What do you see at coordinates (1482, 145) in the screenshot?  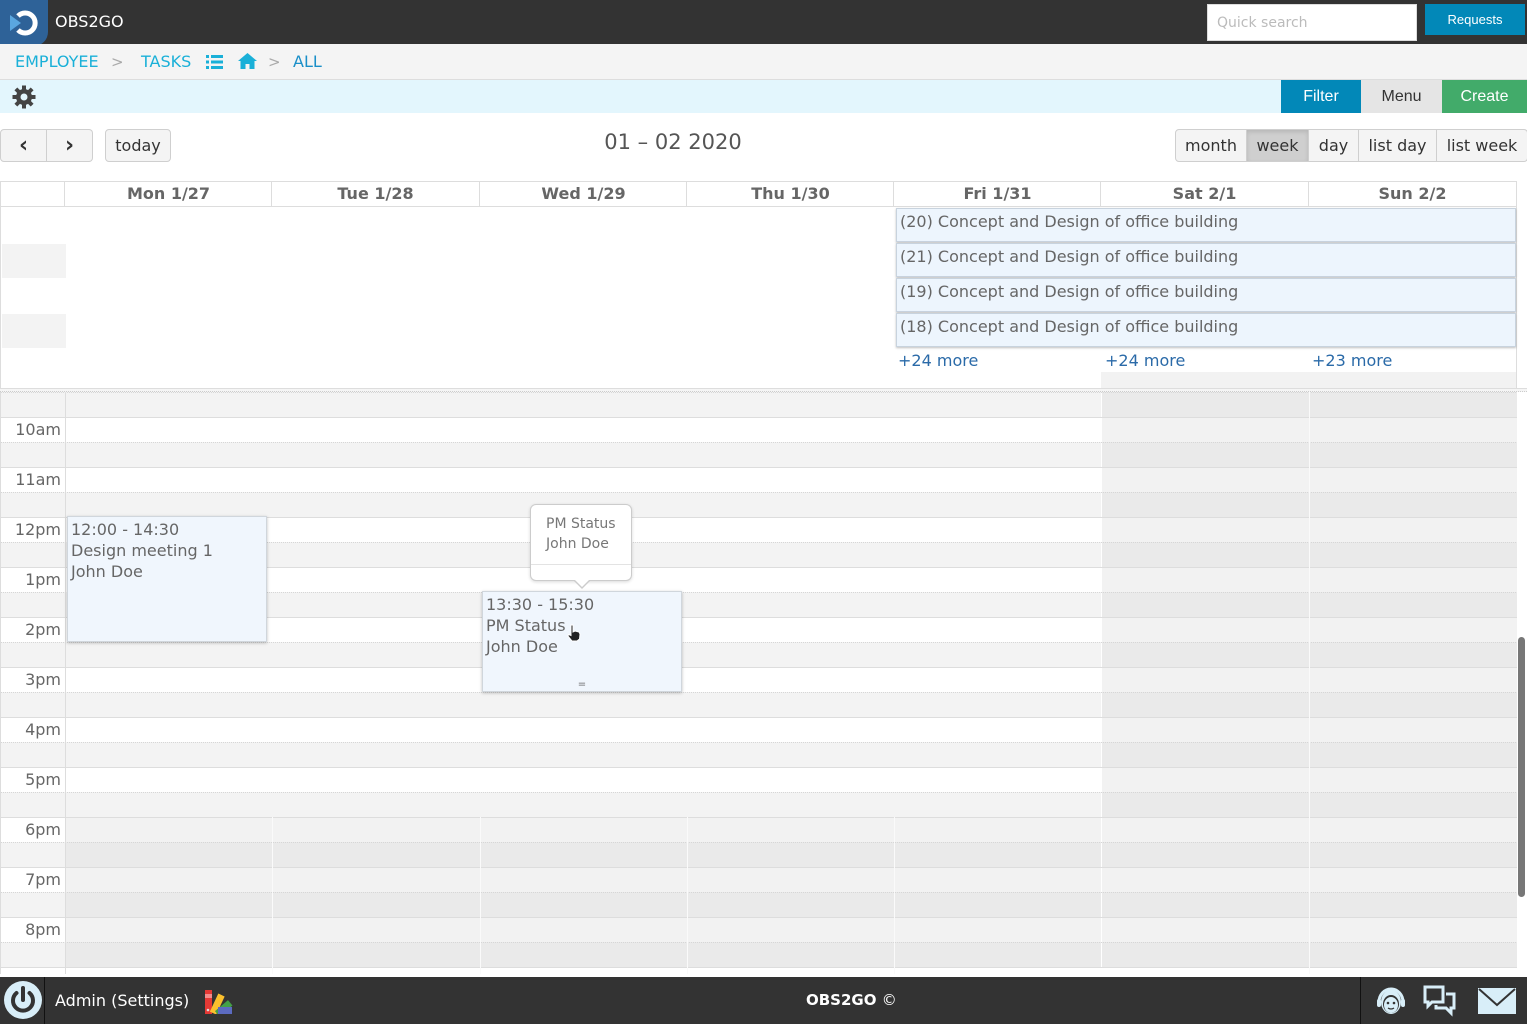 I see `view-list-week-button: list week` at bounding box center [1482, 145].